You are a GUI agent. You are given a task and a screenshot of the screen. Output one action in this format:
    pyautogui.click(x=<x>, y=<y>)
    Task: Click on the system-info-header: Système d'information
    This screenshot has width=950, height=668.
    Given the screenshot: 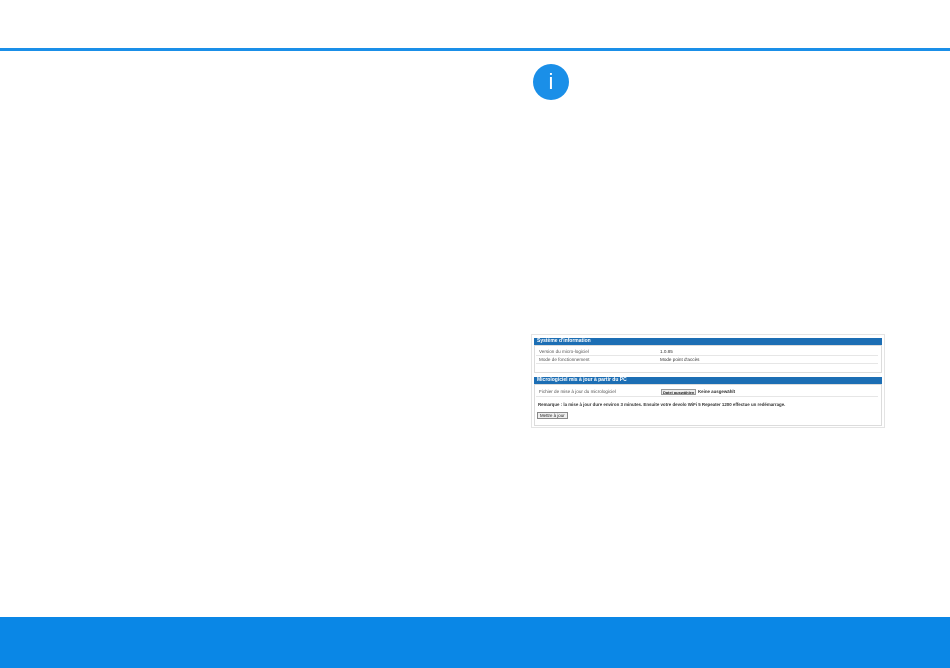 What is the action you would take?
    pyautogui.click(x=708, y=341)
    